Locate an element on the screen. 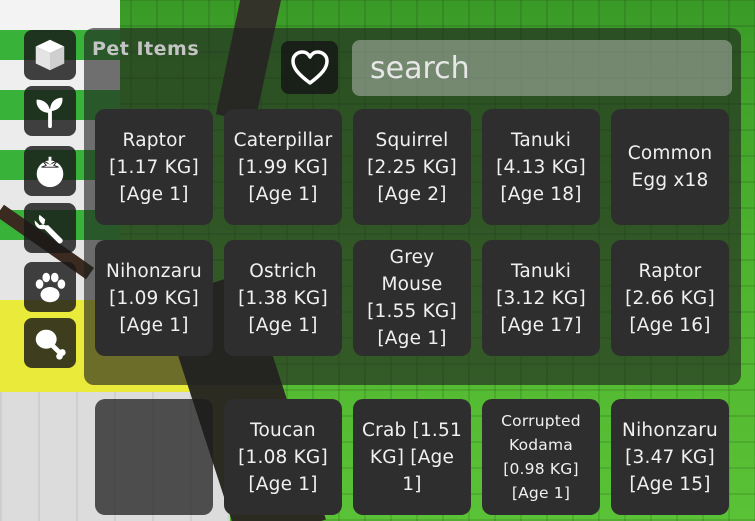 The height and width of the screenshot is (521, 755). item-label: Raptor [1.17 KG] [Age 1] is located at coordinates (154, 167).